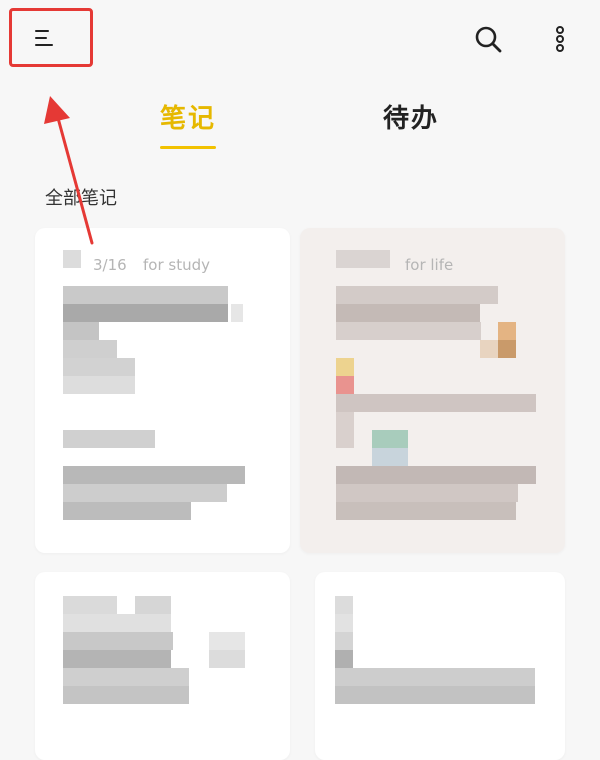 The image size is (600, 760). I want to click on note-tag: for life, so click(429, 265).